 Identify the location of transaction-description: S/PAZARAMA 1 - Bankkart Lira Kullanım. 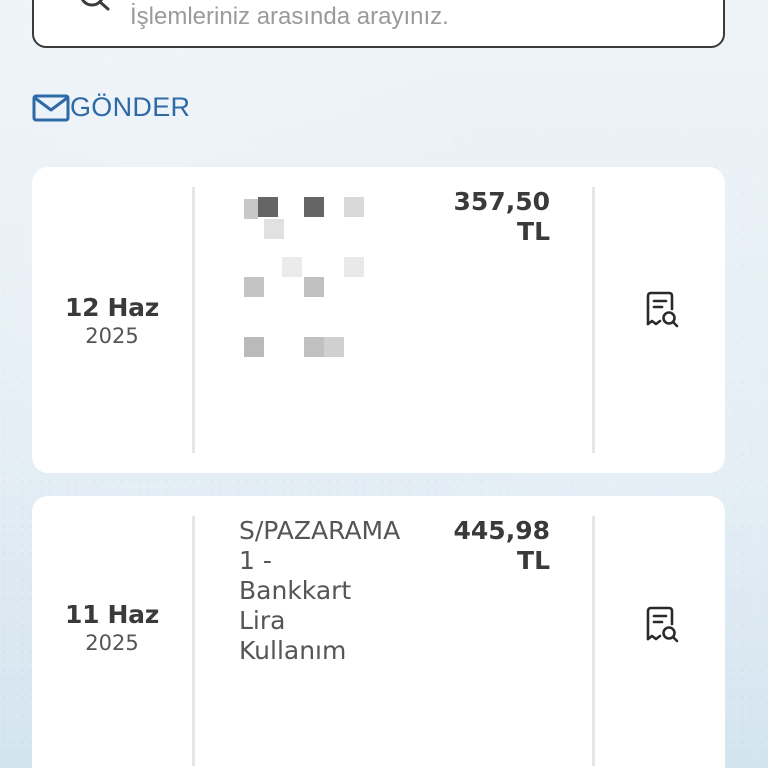
(320, 590).